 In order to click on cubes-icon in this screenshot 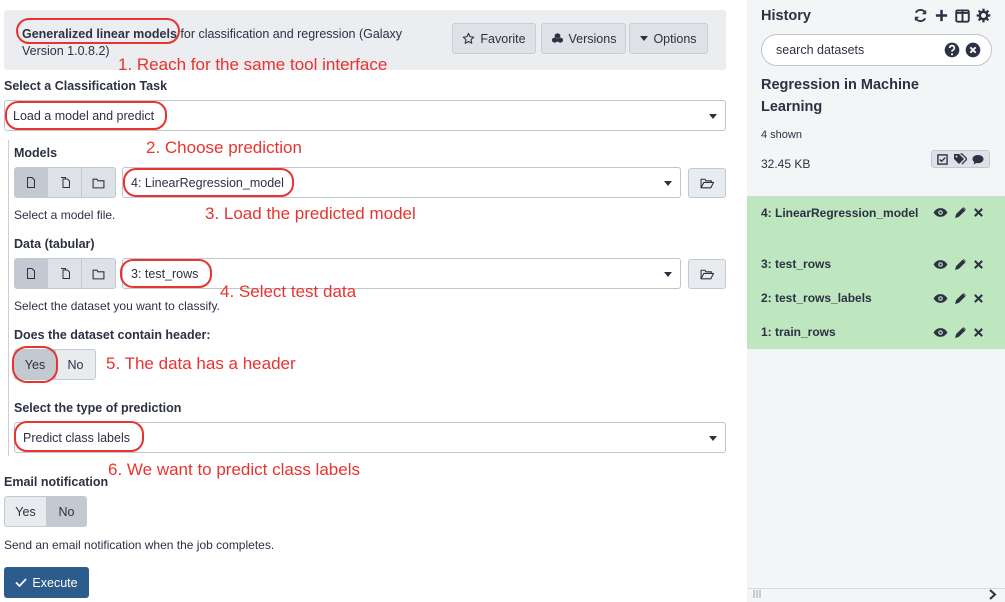, I will do `click(557, 38)`.